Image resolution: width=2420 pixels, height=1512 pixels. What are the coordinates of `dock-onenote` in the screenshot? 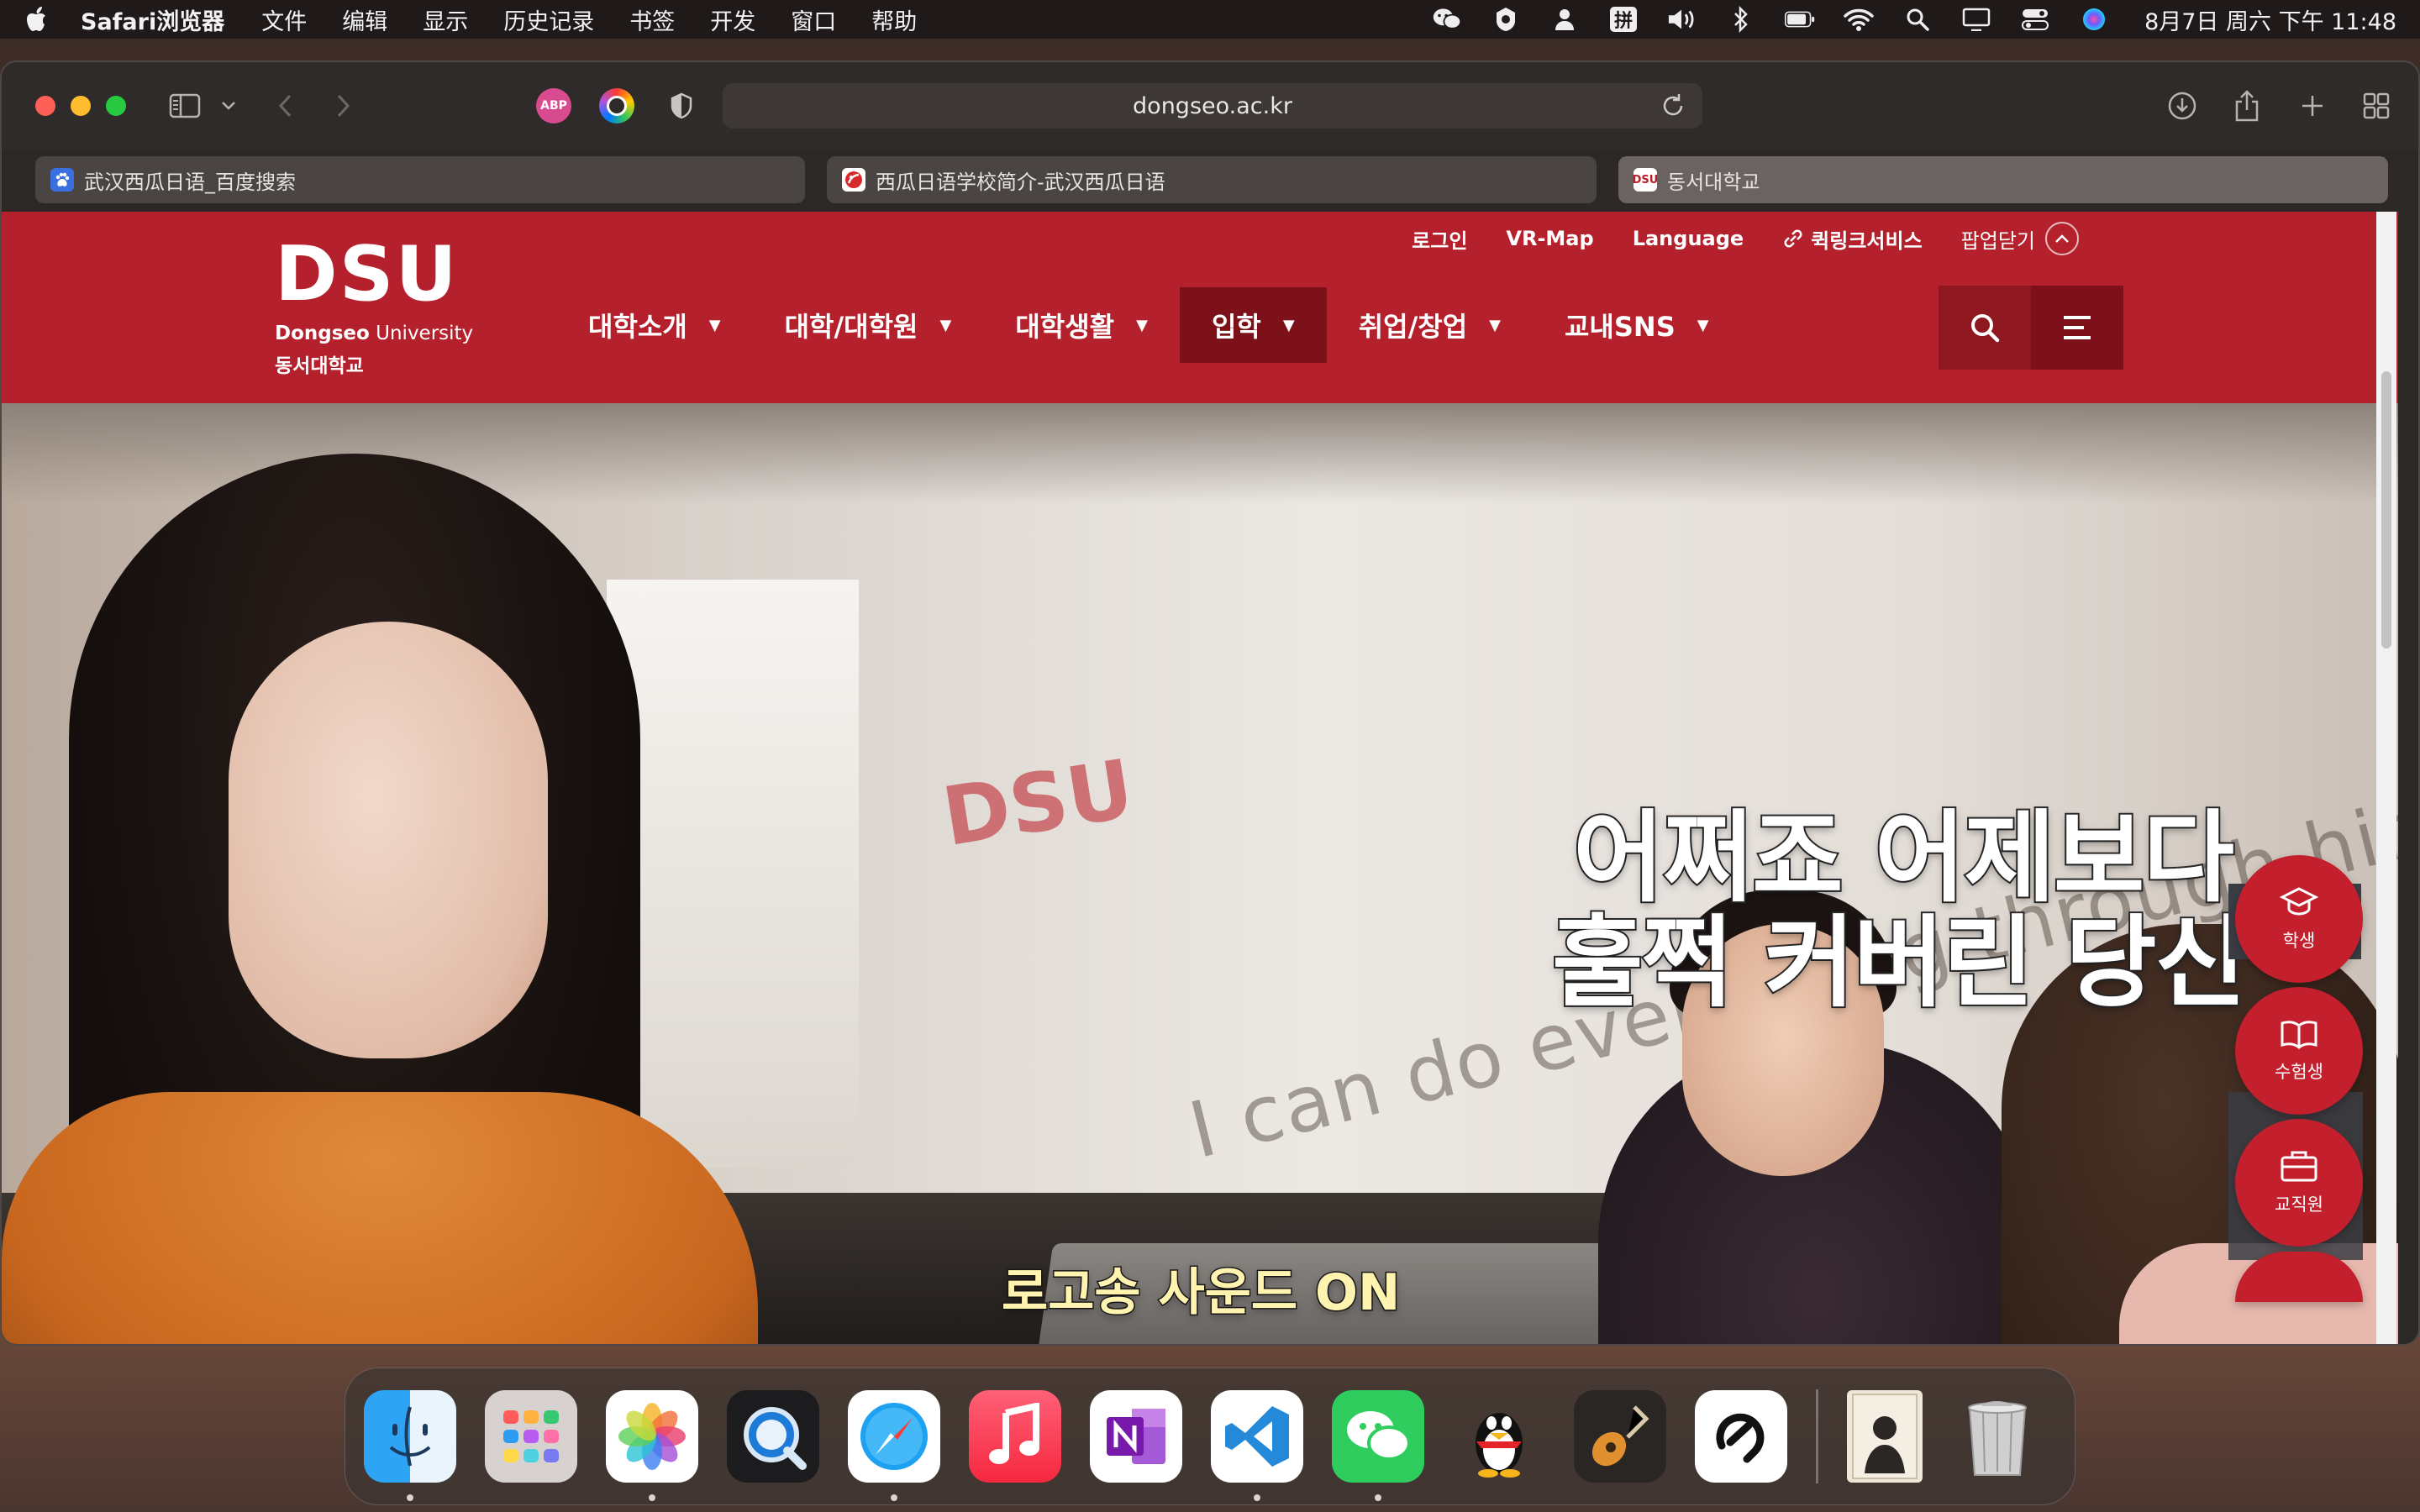 It's located at (1136, 1436).